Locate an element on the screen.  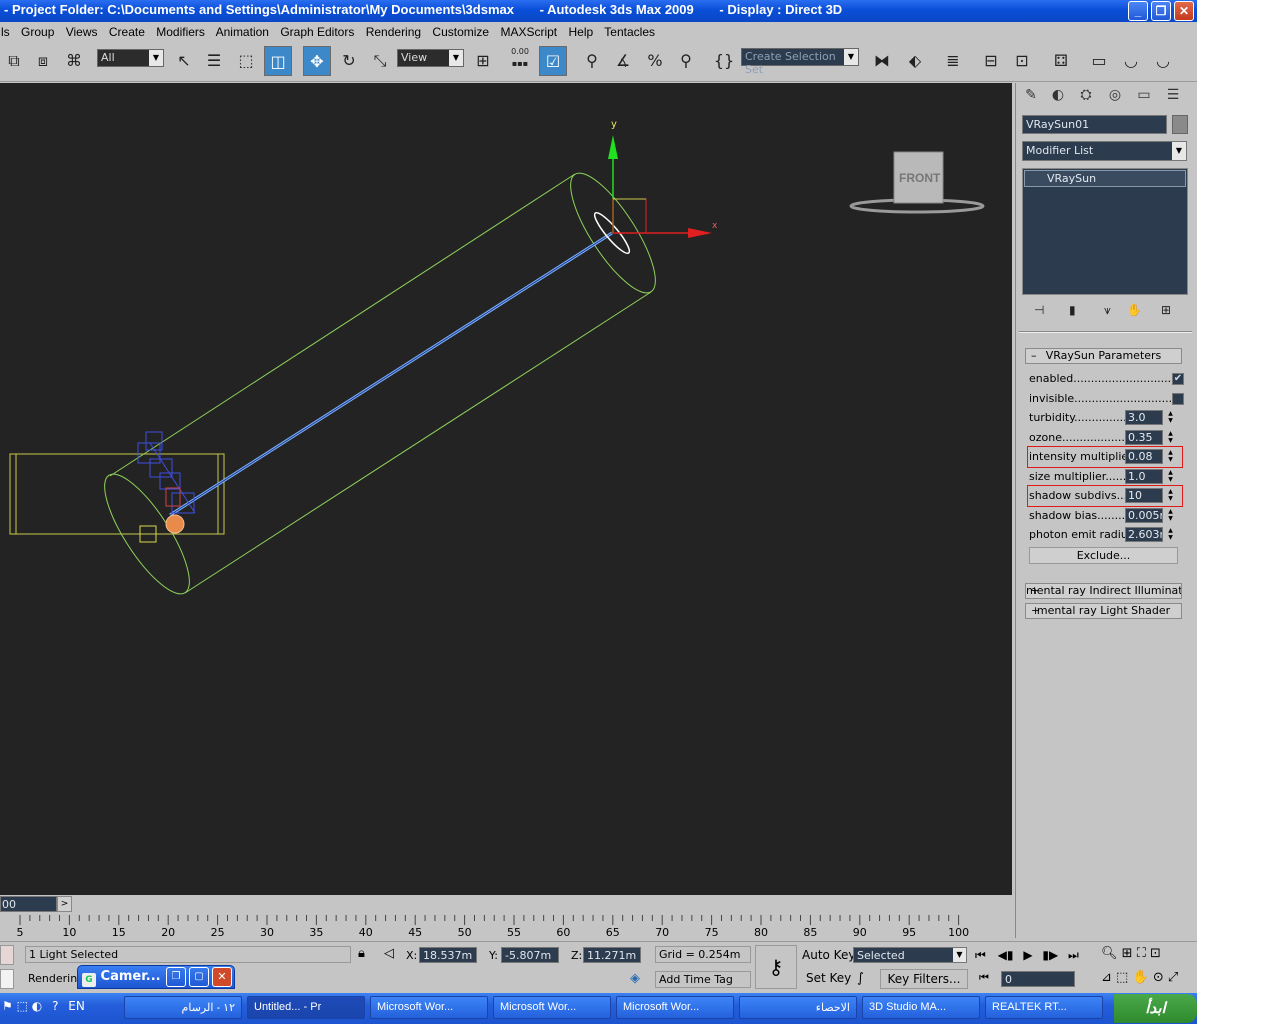
pivot-center-icon: ⊞ is located at coordinates (483, 61).